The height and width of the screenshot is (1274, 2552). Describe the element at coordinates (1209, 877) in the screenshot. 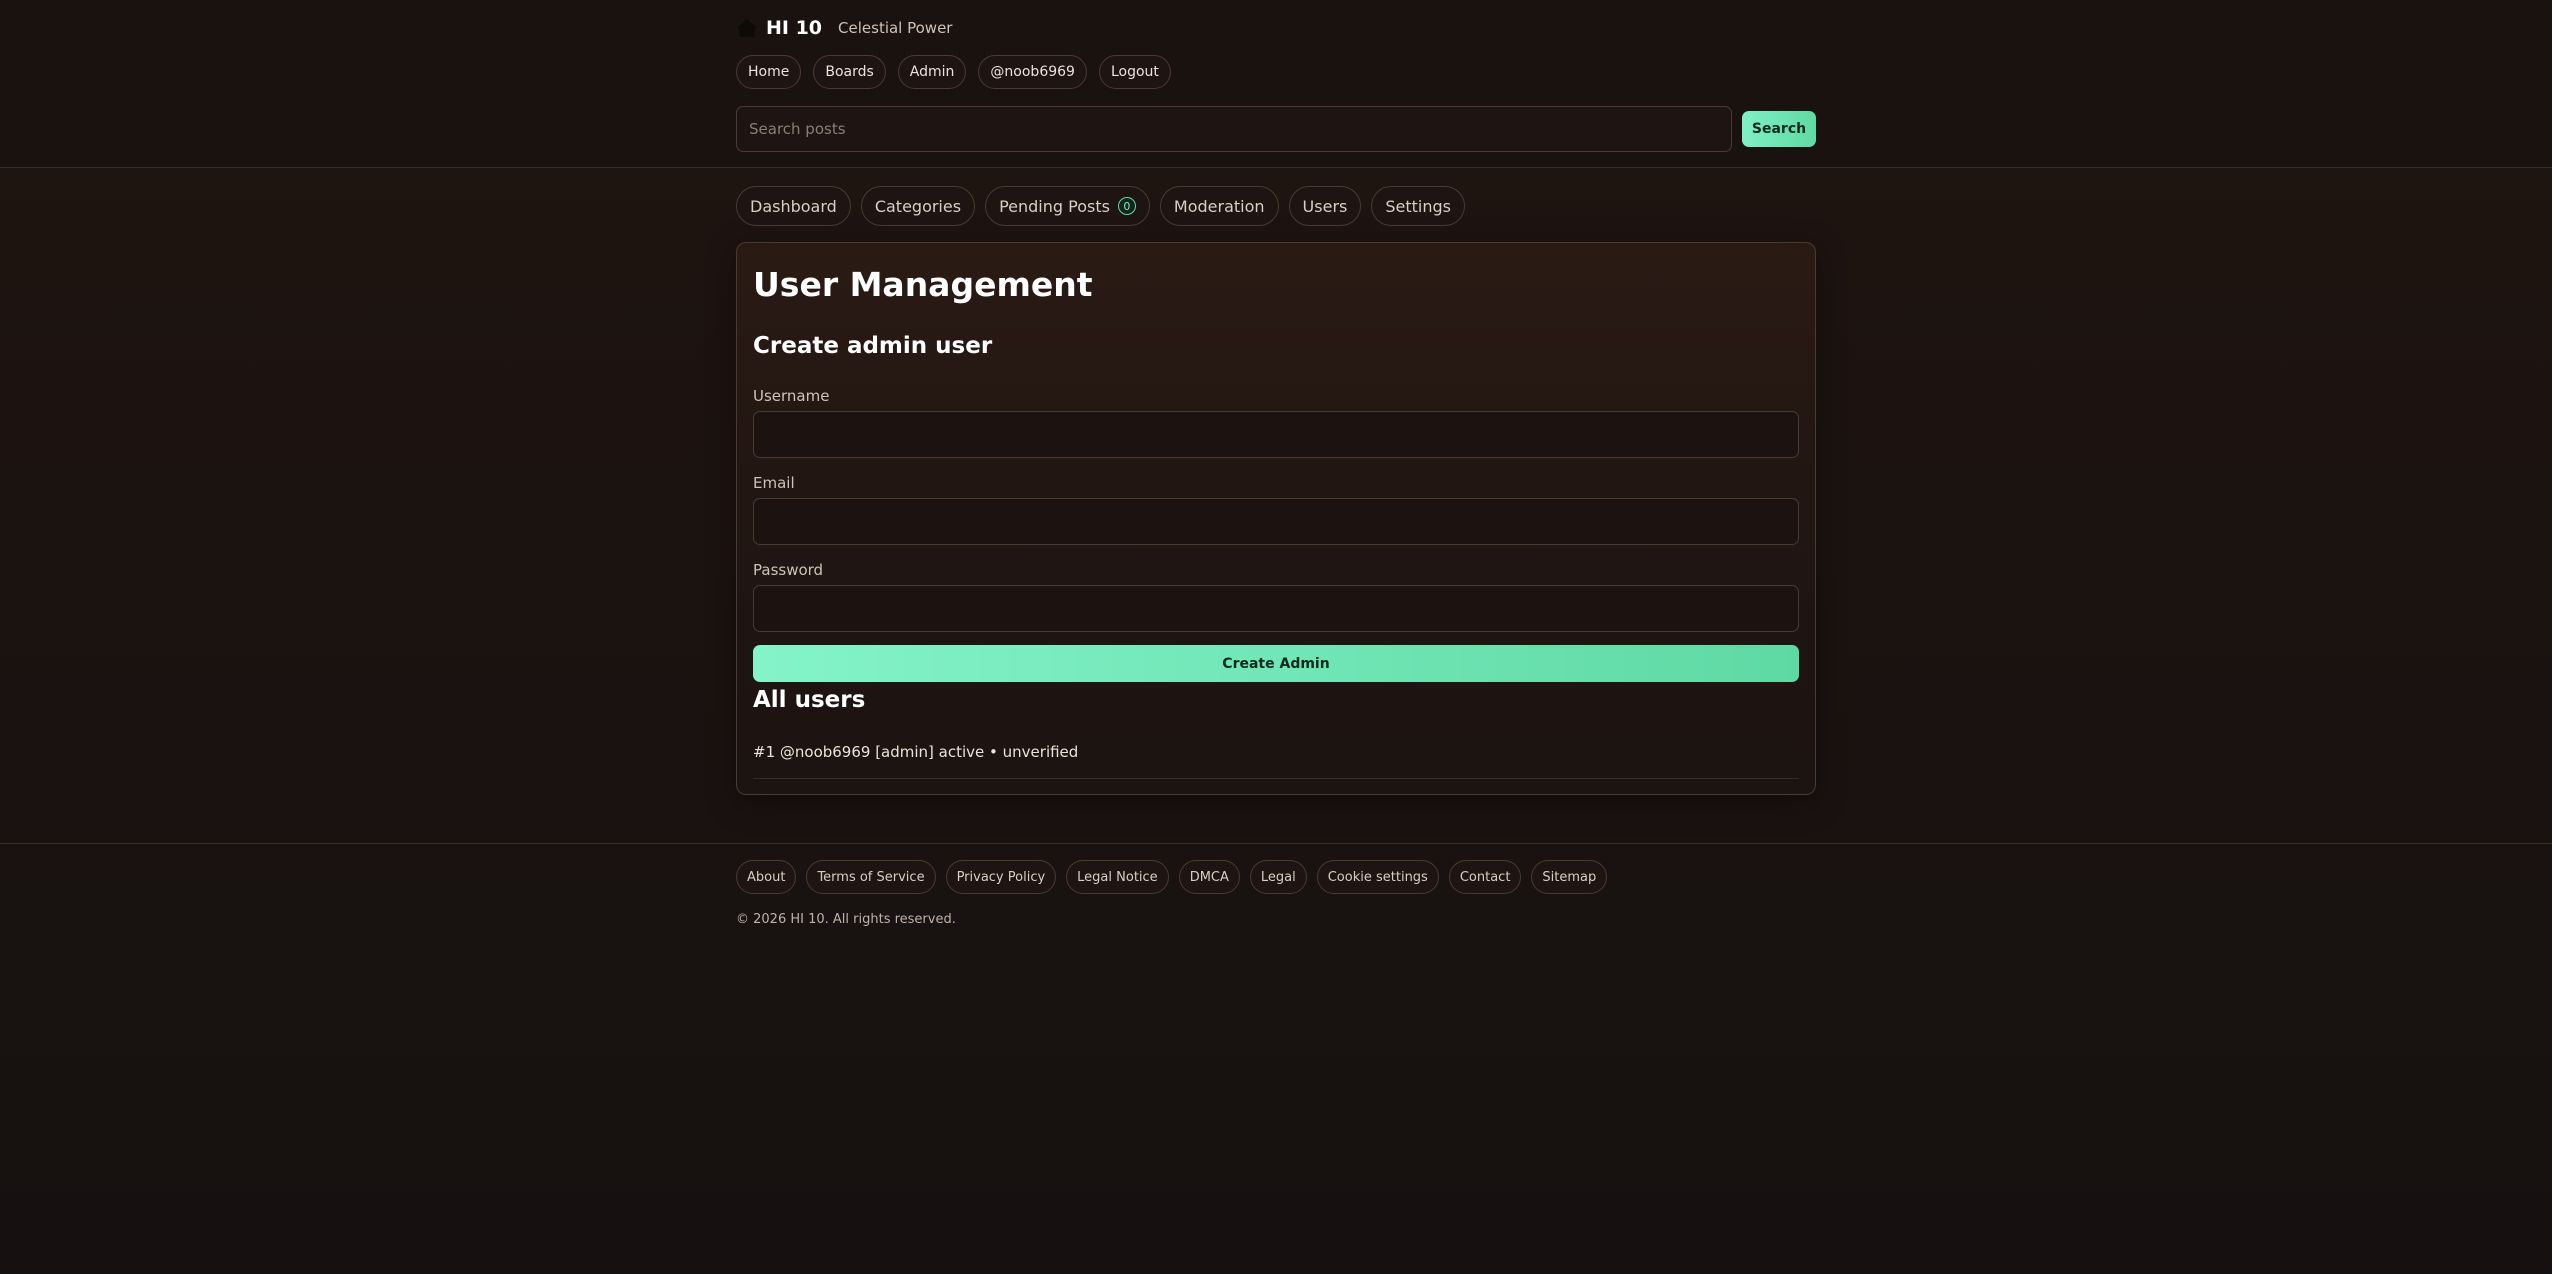

I see `footer-dmca: DMCA` at that location.